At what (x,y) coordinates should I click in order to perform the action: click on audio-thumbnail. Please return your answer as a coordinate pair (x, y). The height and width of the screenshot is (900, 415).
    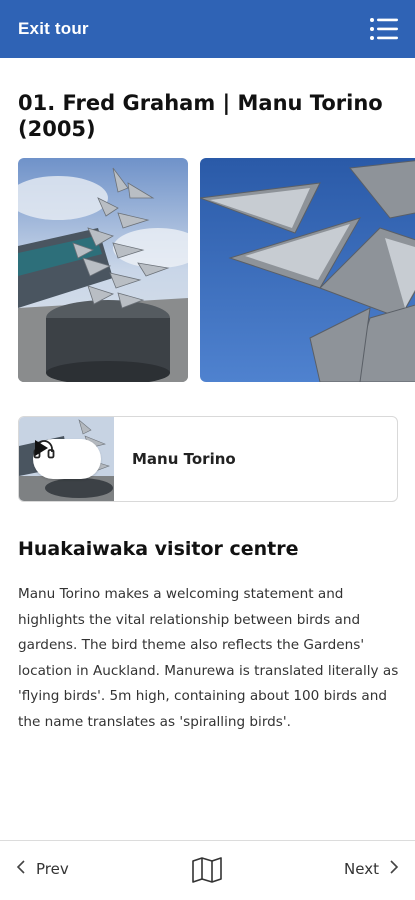
    Looking at the image, I should click on (66, 459).